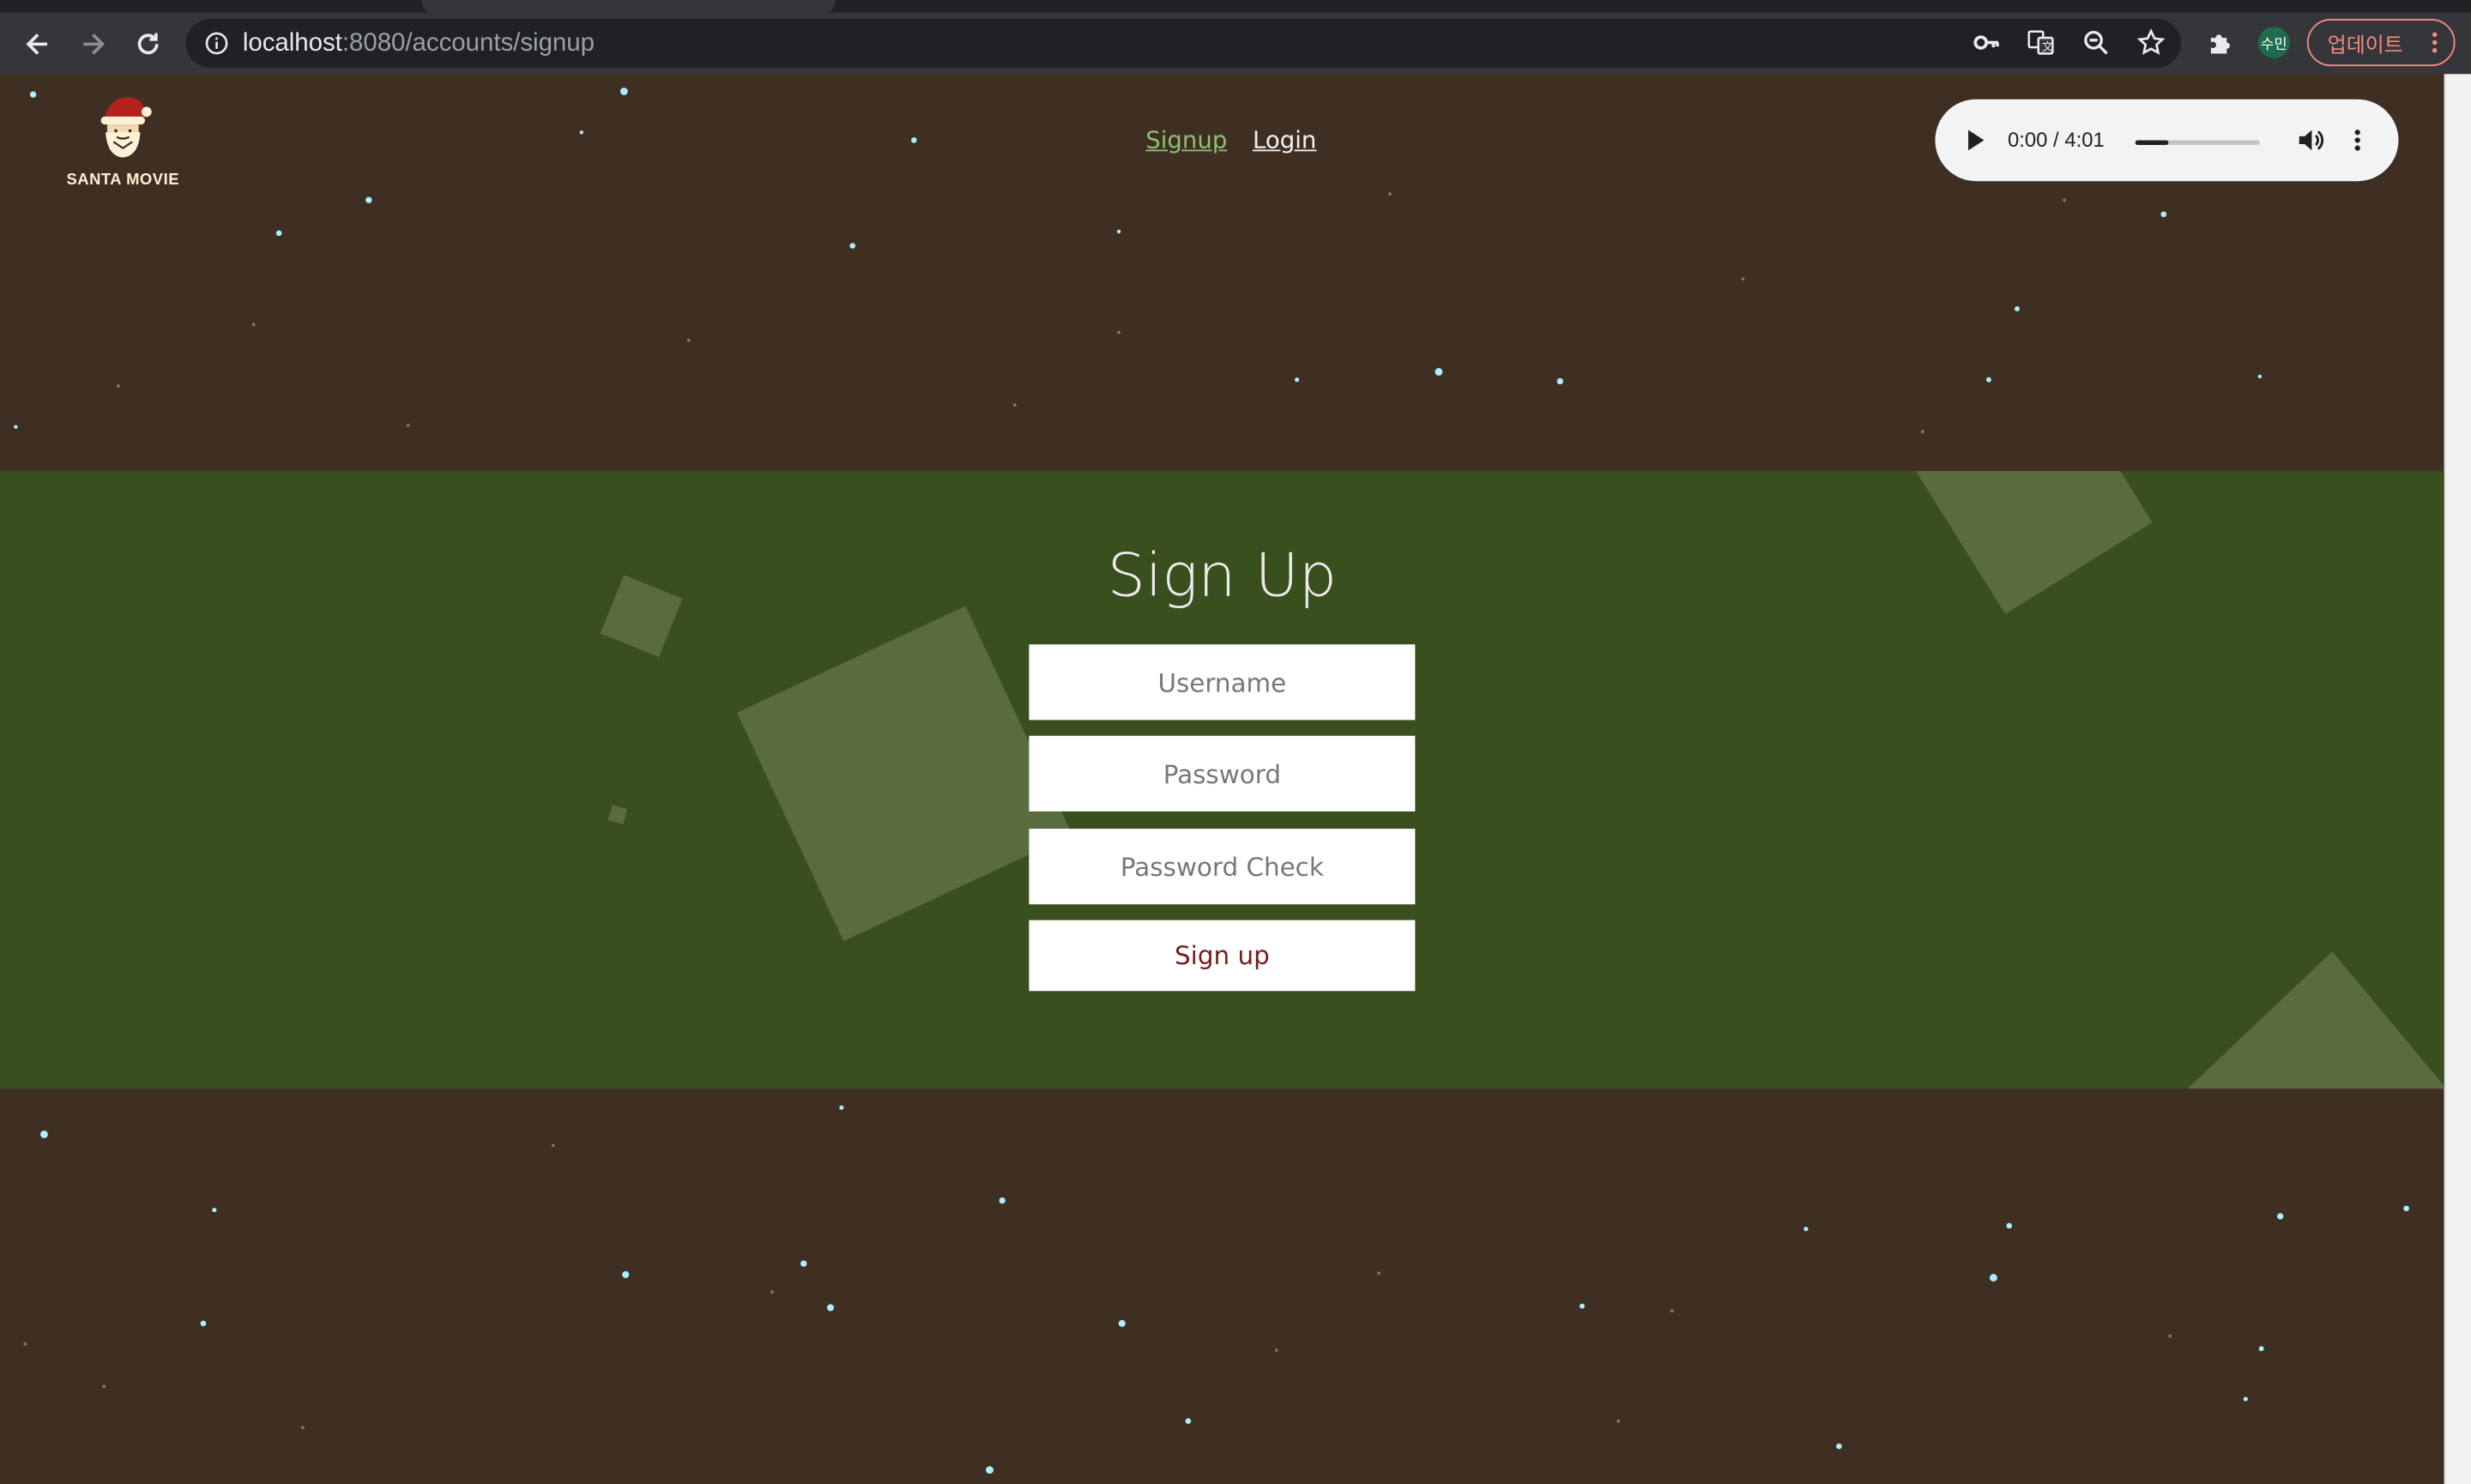  Describe the element at coordinates (2435, 45) in the screenshot. I see `more-vert-icon` at that location.